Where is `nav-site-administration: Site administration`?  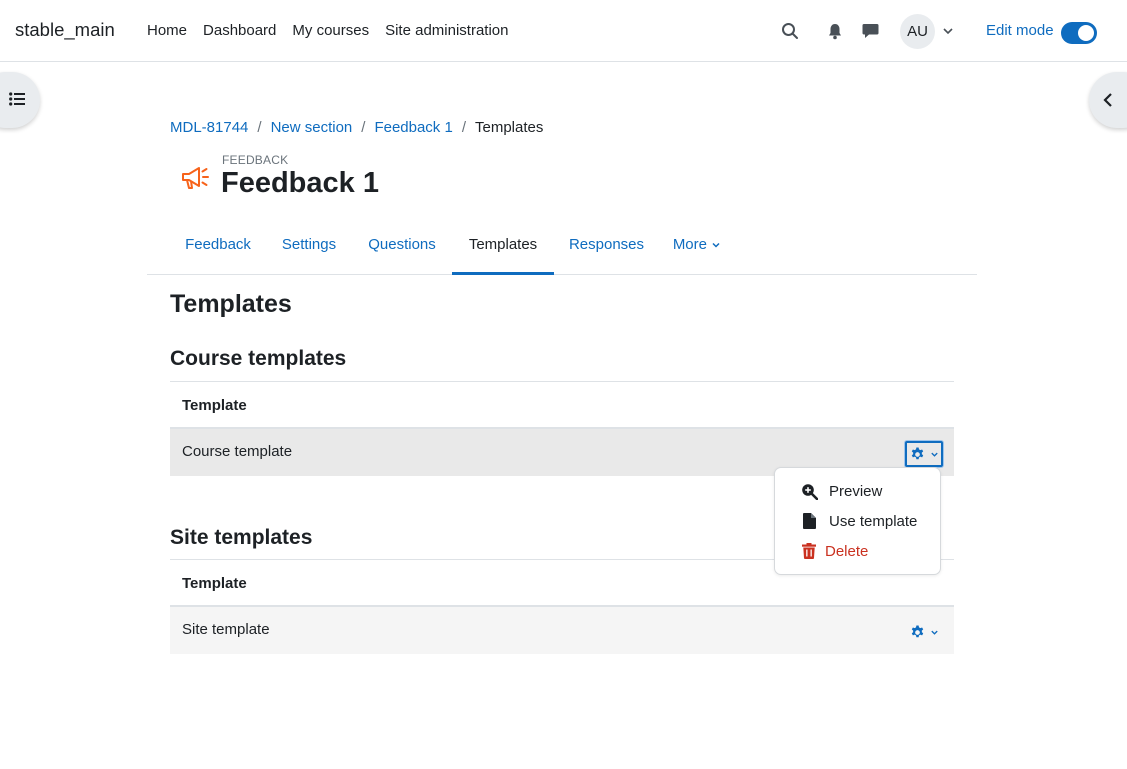
nav-site-administration: Site administration is located at coordinates (446, 30).